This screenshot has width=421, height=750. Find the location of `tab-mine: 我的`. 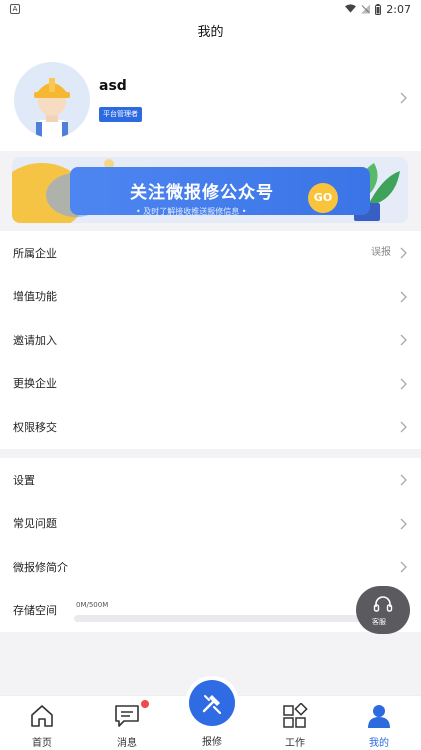

tab-mine: 我的 is located at coordinates (379, 723).